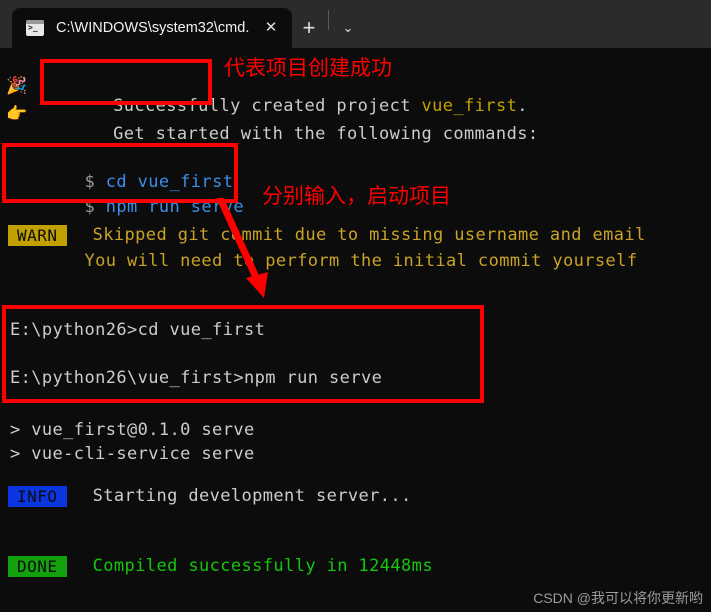  What do you see at coordinates (618, 598) in the screenshot?
I see `watermark: CSDN @我可以将你更新哟` at bounding box center [618, 598].